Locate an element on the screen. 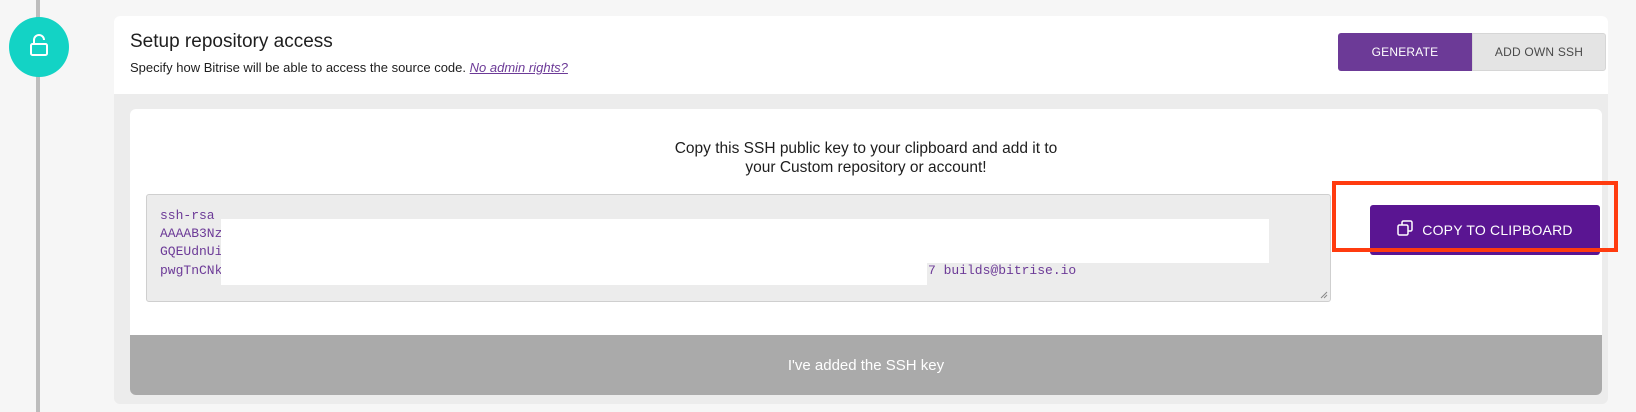 The height and width of the screenshot is (412, 1636). lock-open-icon is located at coordinates (39, 47).